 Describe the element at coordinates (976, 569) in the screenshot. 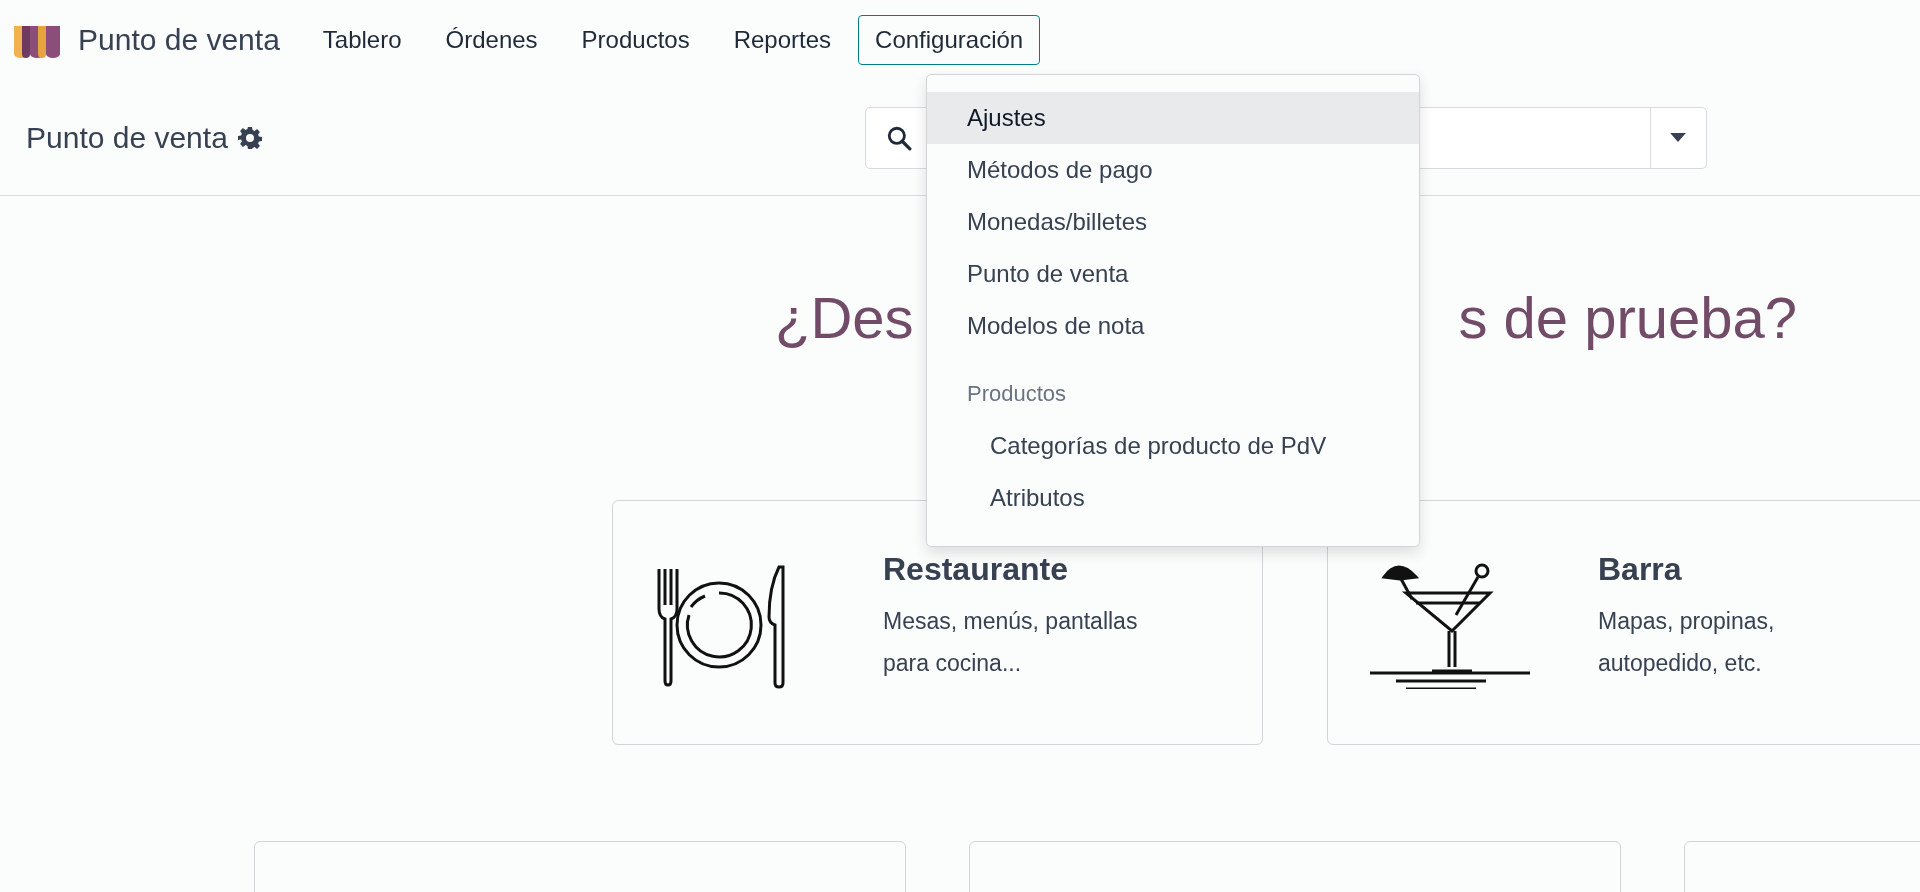

I see `card-title: Restaurante` at that location.